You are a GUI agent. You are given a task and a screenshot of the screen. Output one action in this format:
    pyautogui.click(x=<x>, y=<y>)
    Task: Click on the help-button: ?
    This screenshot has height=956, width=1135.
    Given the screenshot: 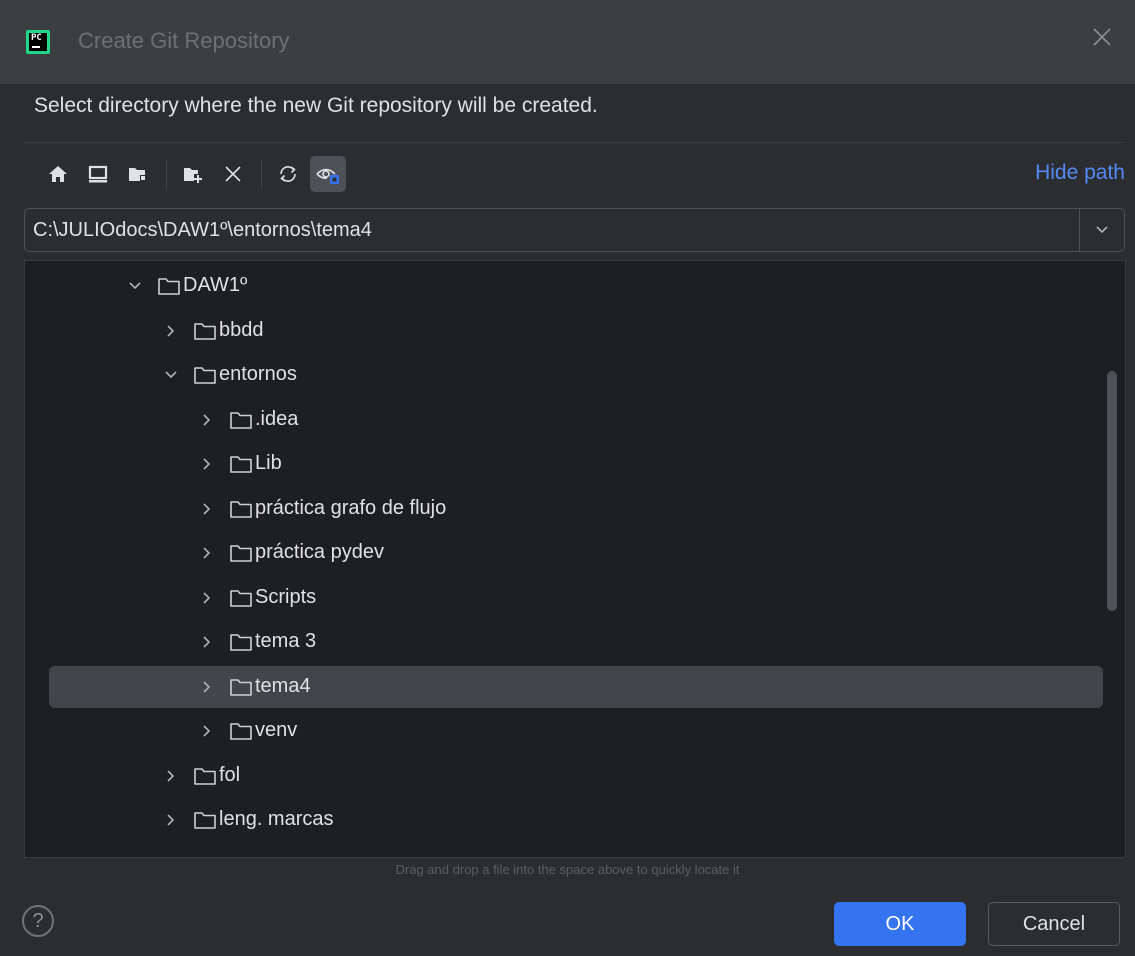 What is the action you would take?
    pyautogui.click(x=38, y=921)
    